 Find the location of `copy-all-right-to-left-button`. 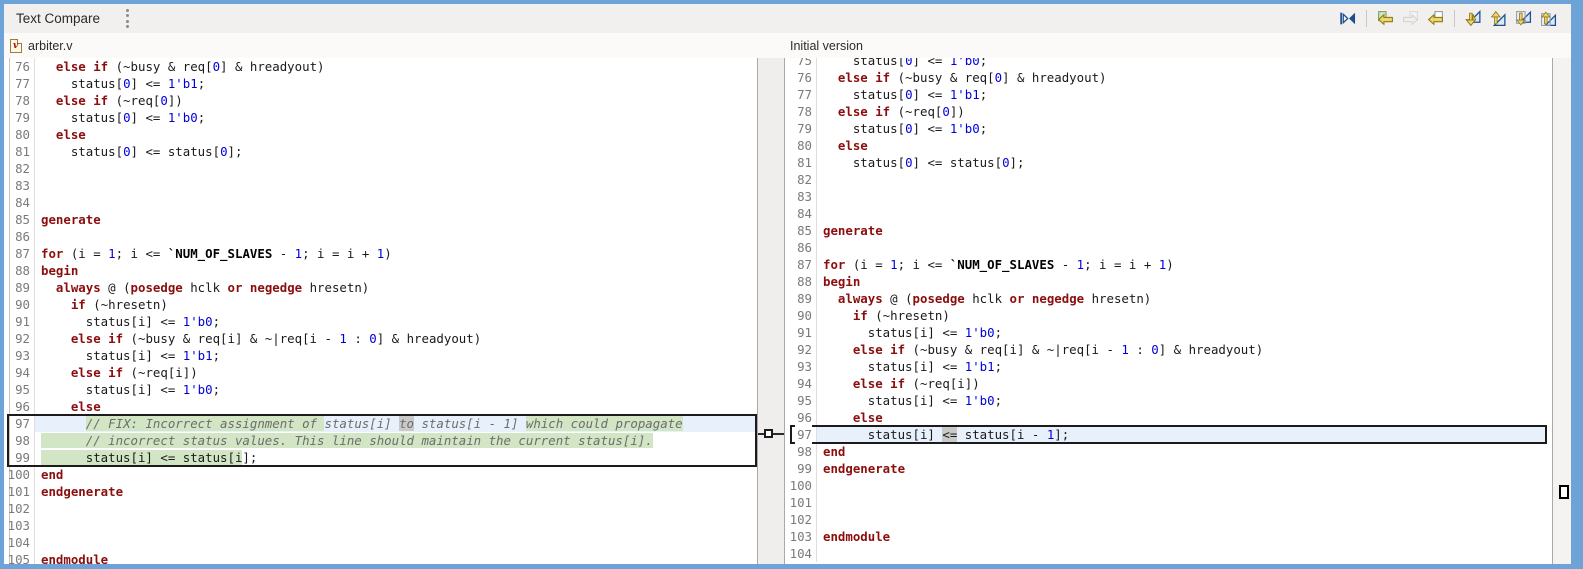

copy-all-right-to-left-button is located at coordinates (1385, 18).